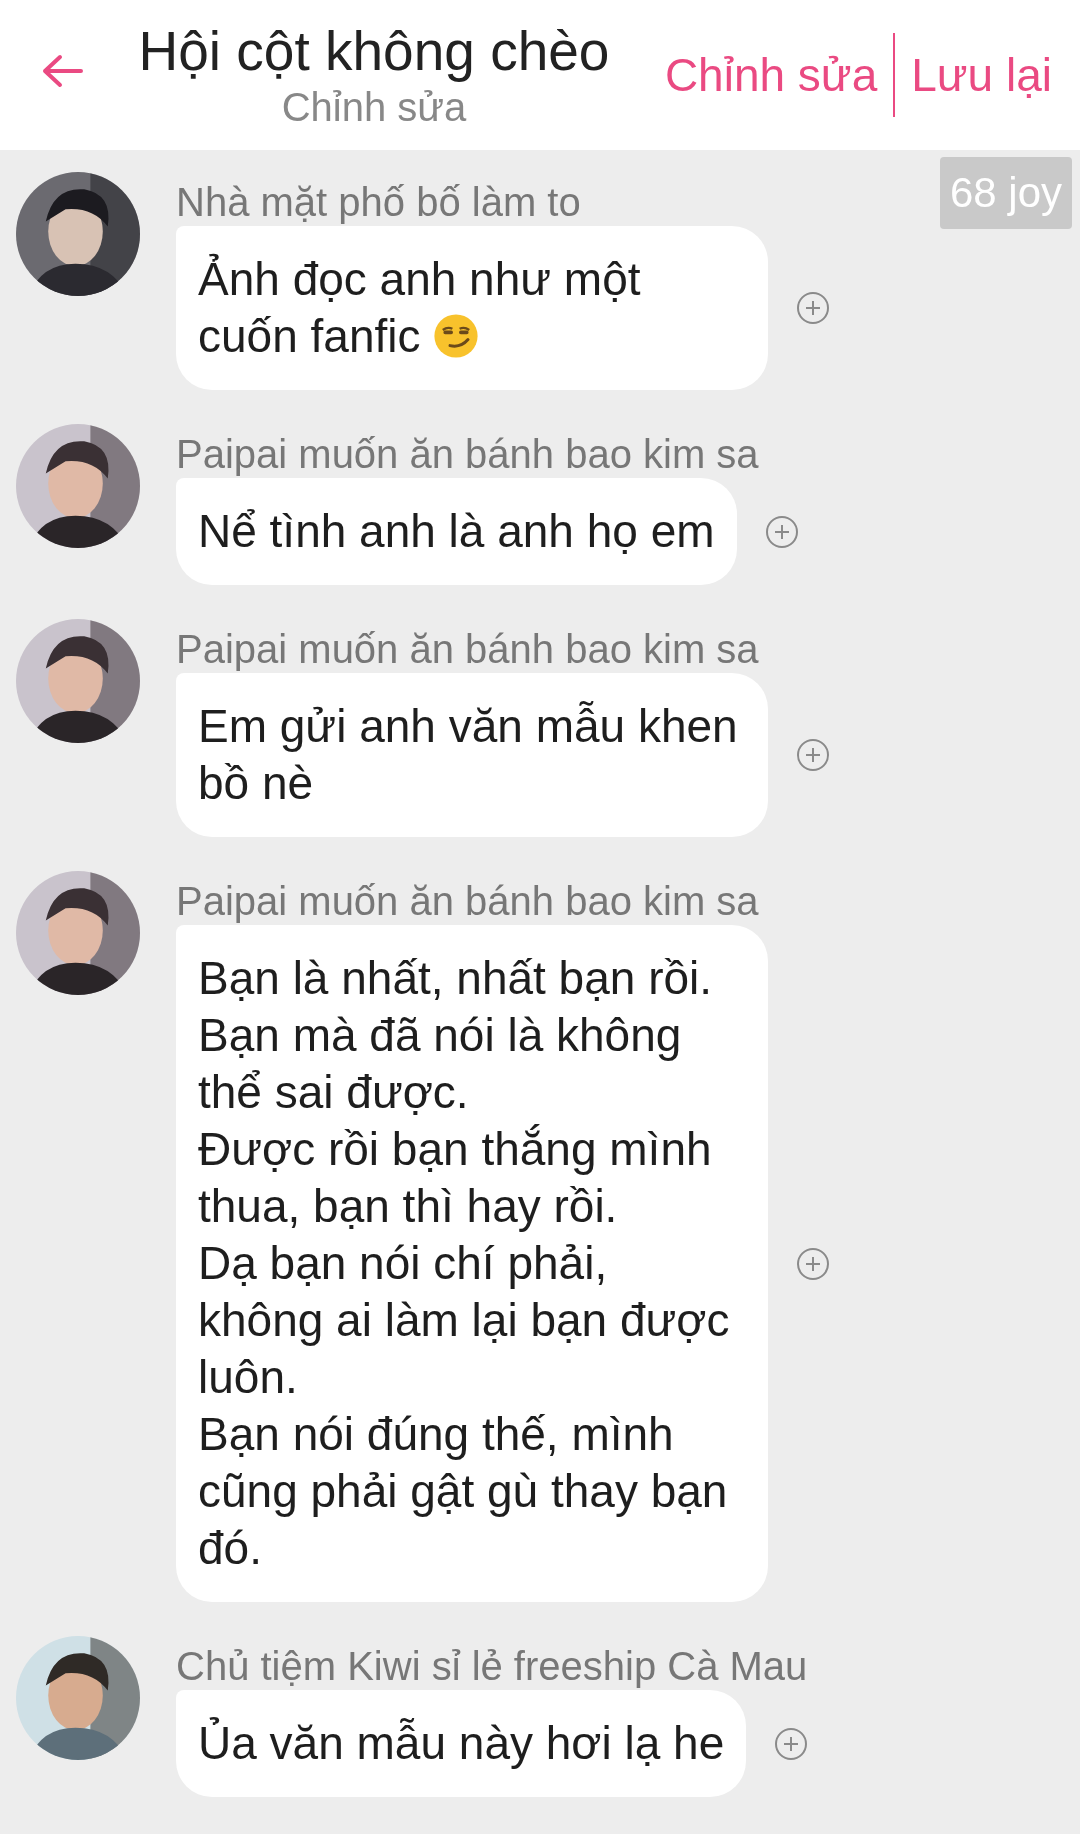  Describe the element at coordinates (492, 1666) in the screenshot. I see `sender-name: Chủ tiệm Kiwi sỉ lẻ freeship Cà Mau` at that location.